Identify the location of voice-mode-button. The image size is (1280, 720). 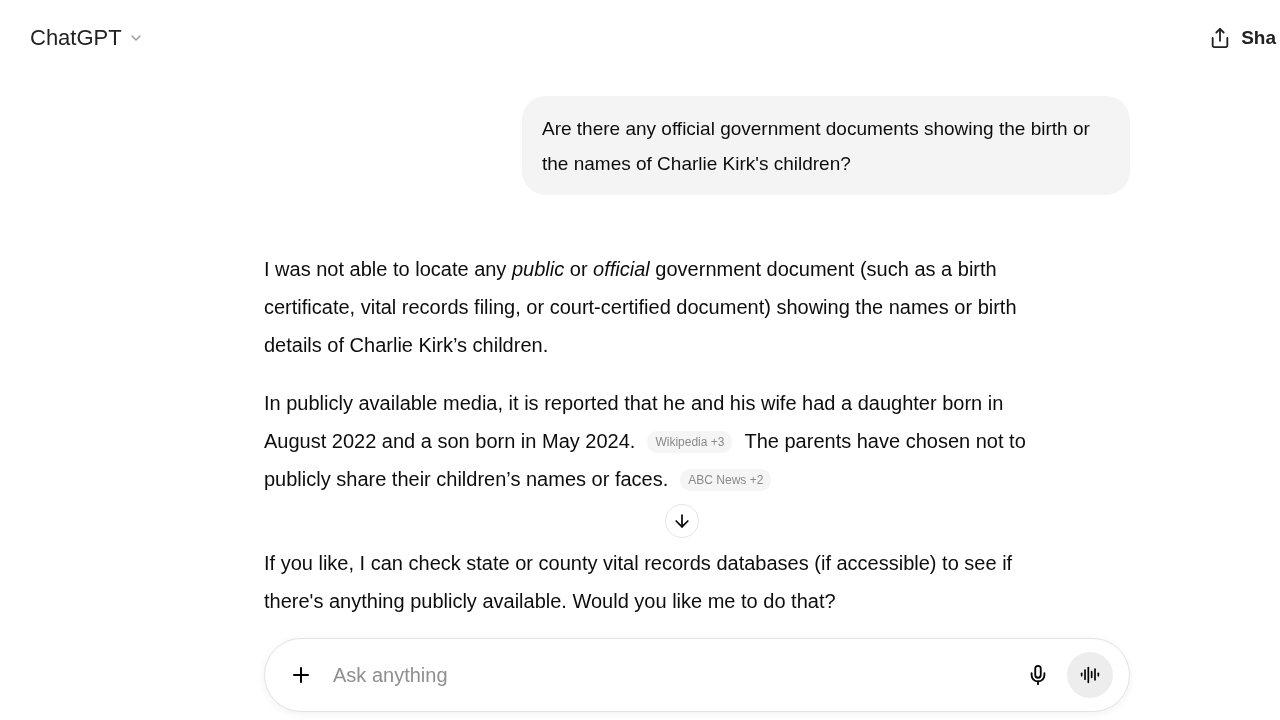
(1090, 675).